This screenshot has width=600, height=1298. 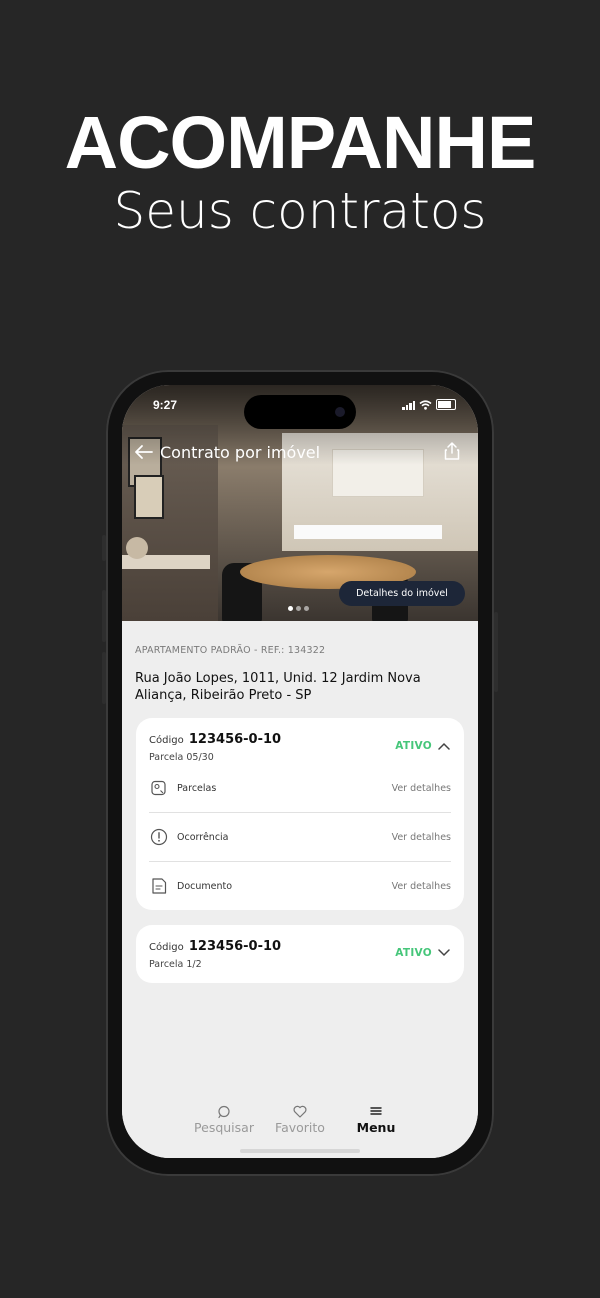 What do you see at coordinates (203, 837) in the screenshot?
I see `item-label: Ocorrência` at bounding box center [203, 837].